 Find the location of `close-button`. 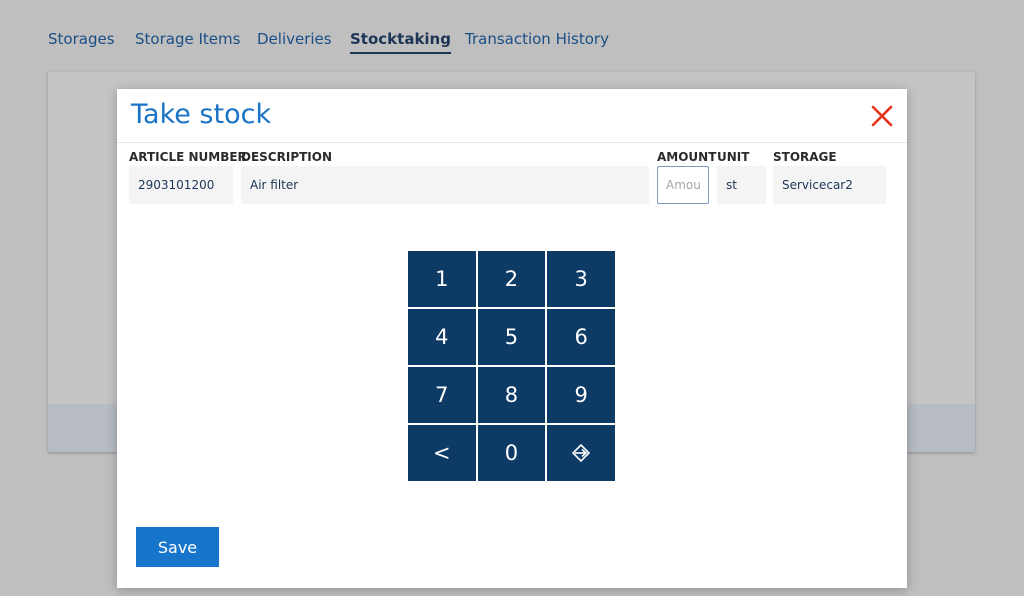

close-button is located at coordinates (882, 116).